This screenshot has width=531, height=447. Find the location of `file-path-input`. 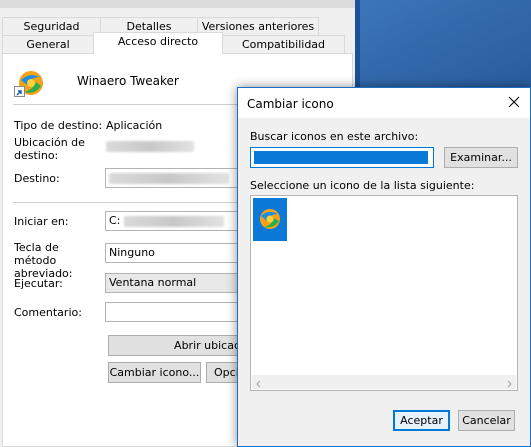

file-path-input is located at coordinates (342, 157).